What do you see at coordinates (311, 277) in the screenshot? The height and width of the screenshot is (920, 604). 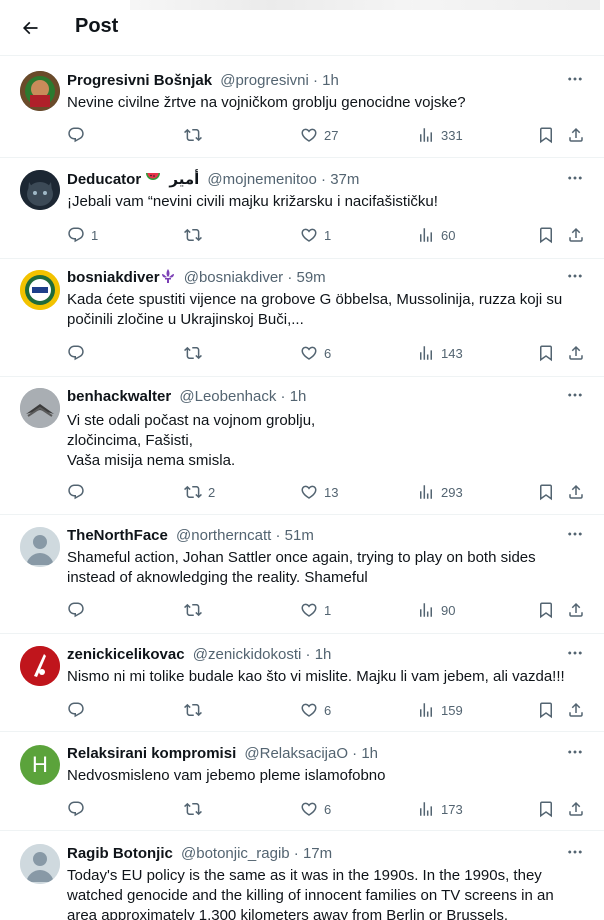 I see `timestamp: 59m` at bounding box center [311, 277].